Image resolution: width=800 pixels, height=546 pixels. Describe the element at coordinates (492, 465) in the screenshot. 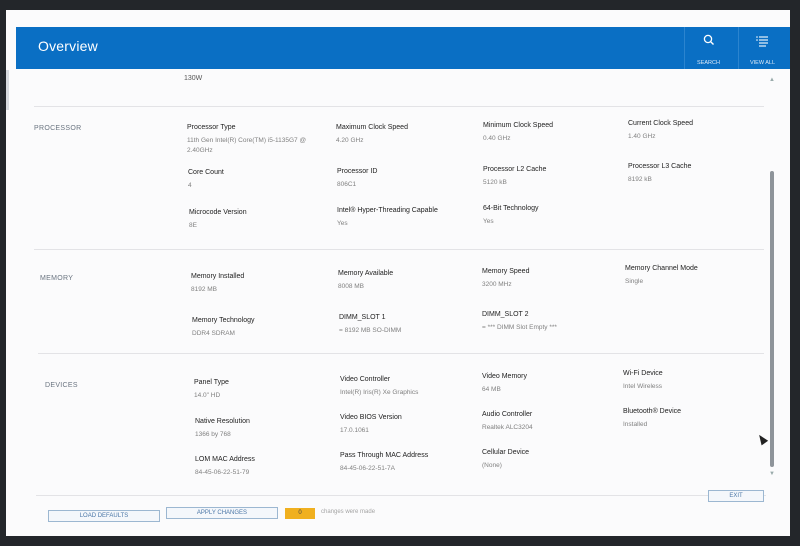

I see `item-value: (None)` at that location.